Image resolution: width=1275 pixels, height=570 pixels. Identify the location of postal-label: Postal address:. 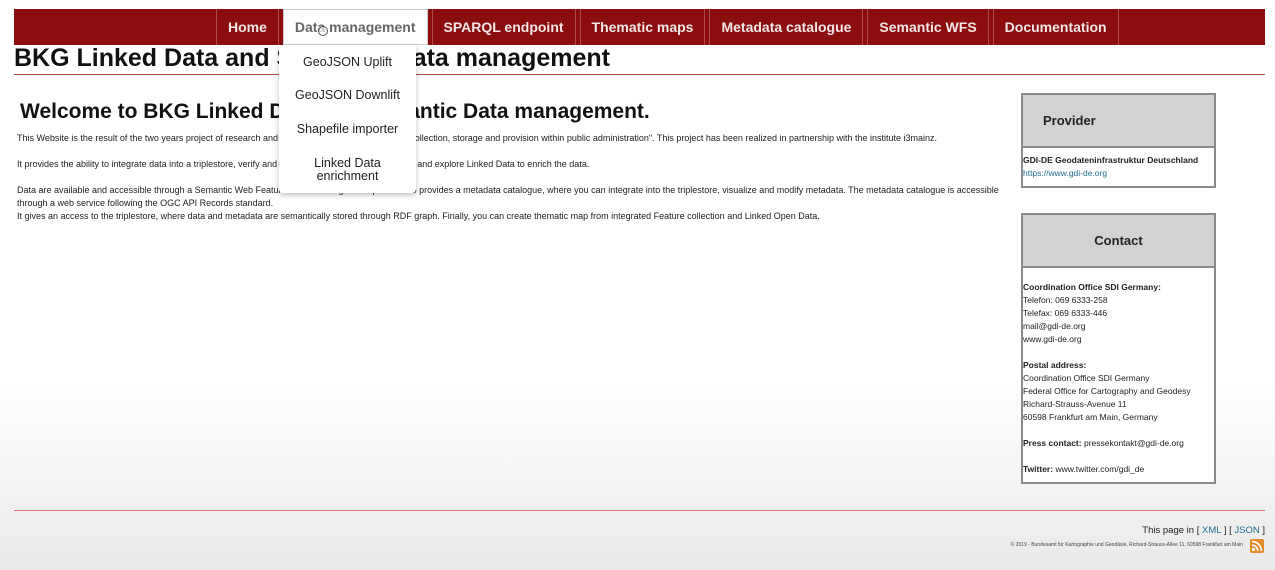
(1055, 365).